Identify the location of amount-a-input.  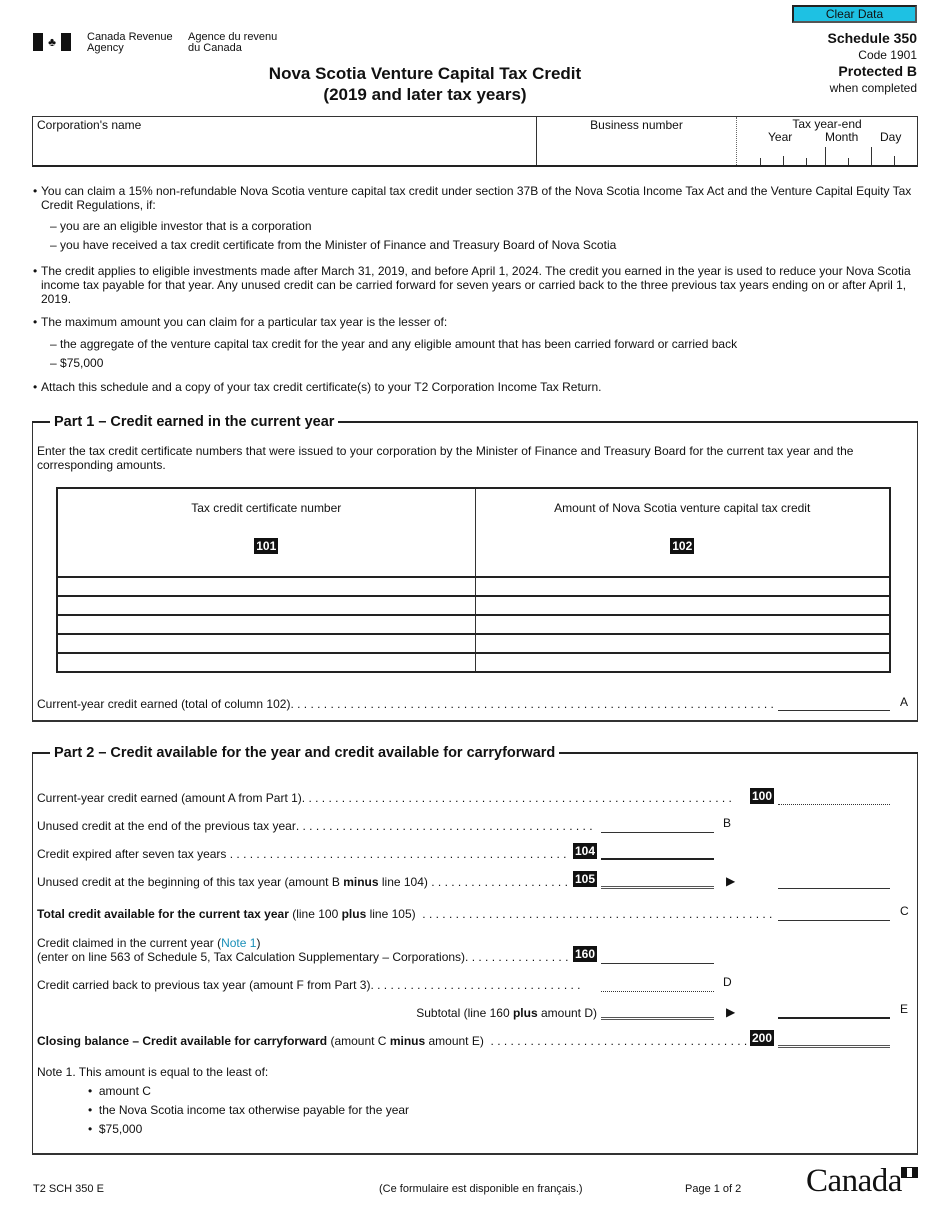
(834, 704).